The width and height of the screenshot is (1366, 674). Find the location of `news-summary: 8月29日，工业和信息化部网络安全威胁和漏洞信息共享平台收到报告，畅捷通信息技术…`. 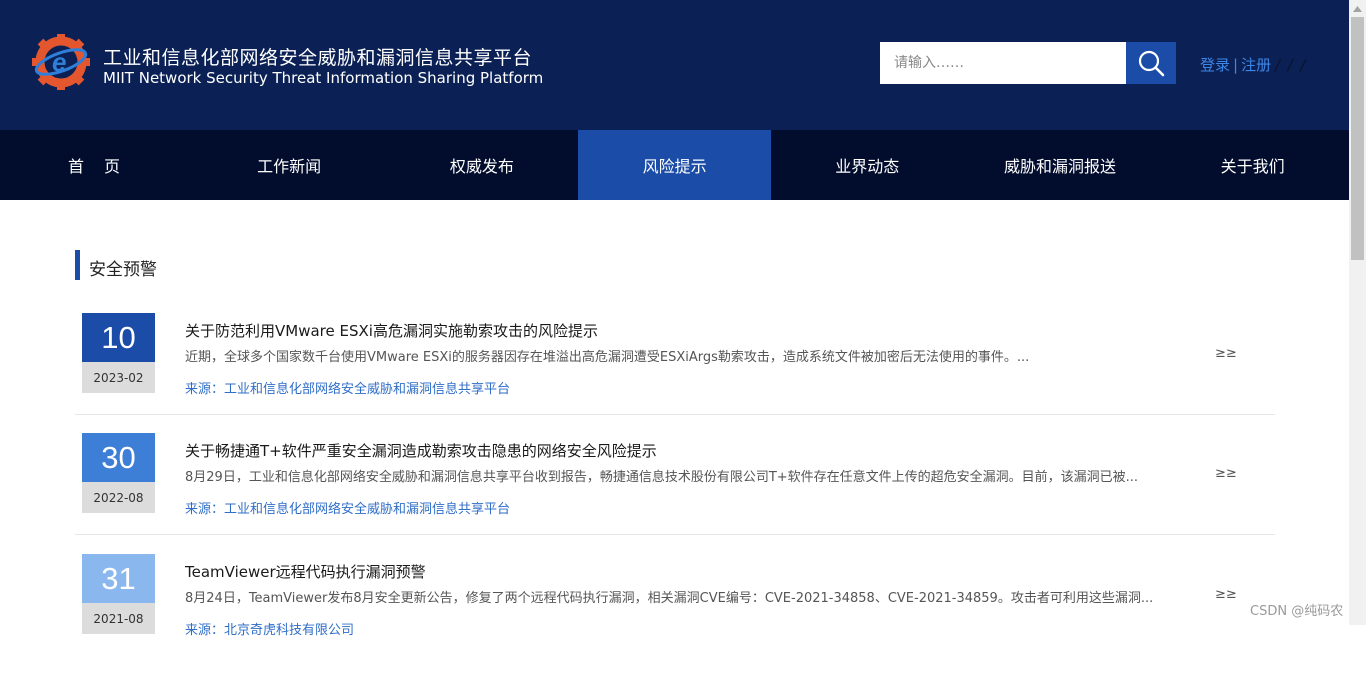

news-summary: 8月29日，工业和信息化部网络安全威胁和漏洞信息共享平台收到报告，畅捷通信息技术… is located at coordinates (662, 477).